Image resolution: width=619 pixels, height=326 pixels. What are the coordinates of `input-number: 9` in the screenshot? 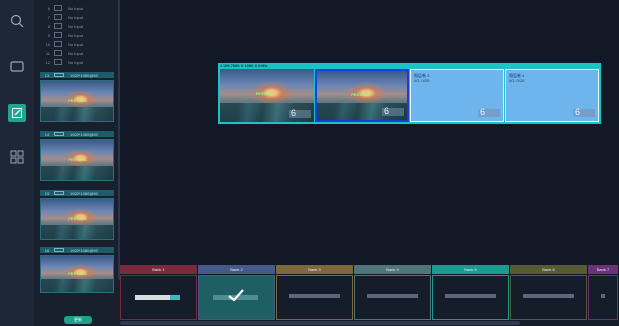 It's located at (48, 35).